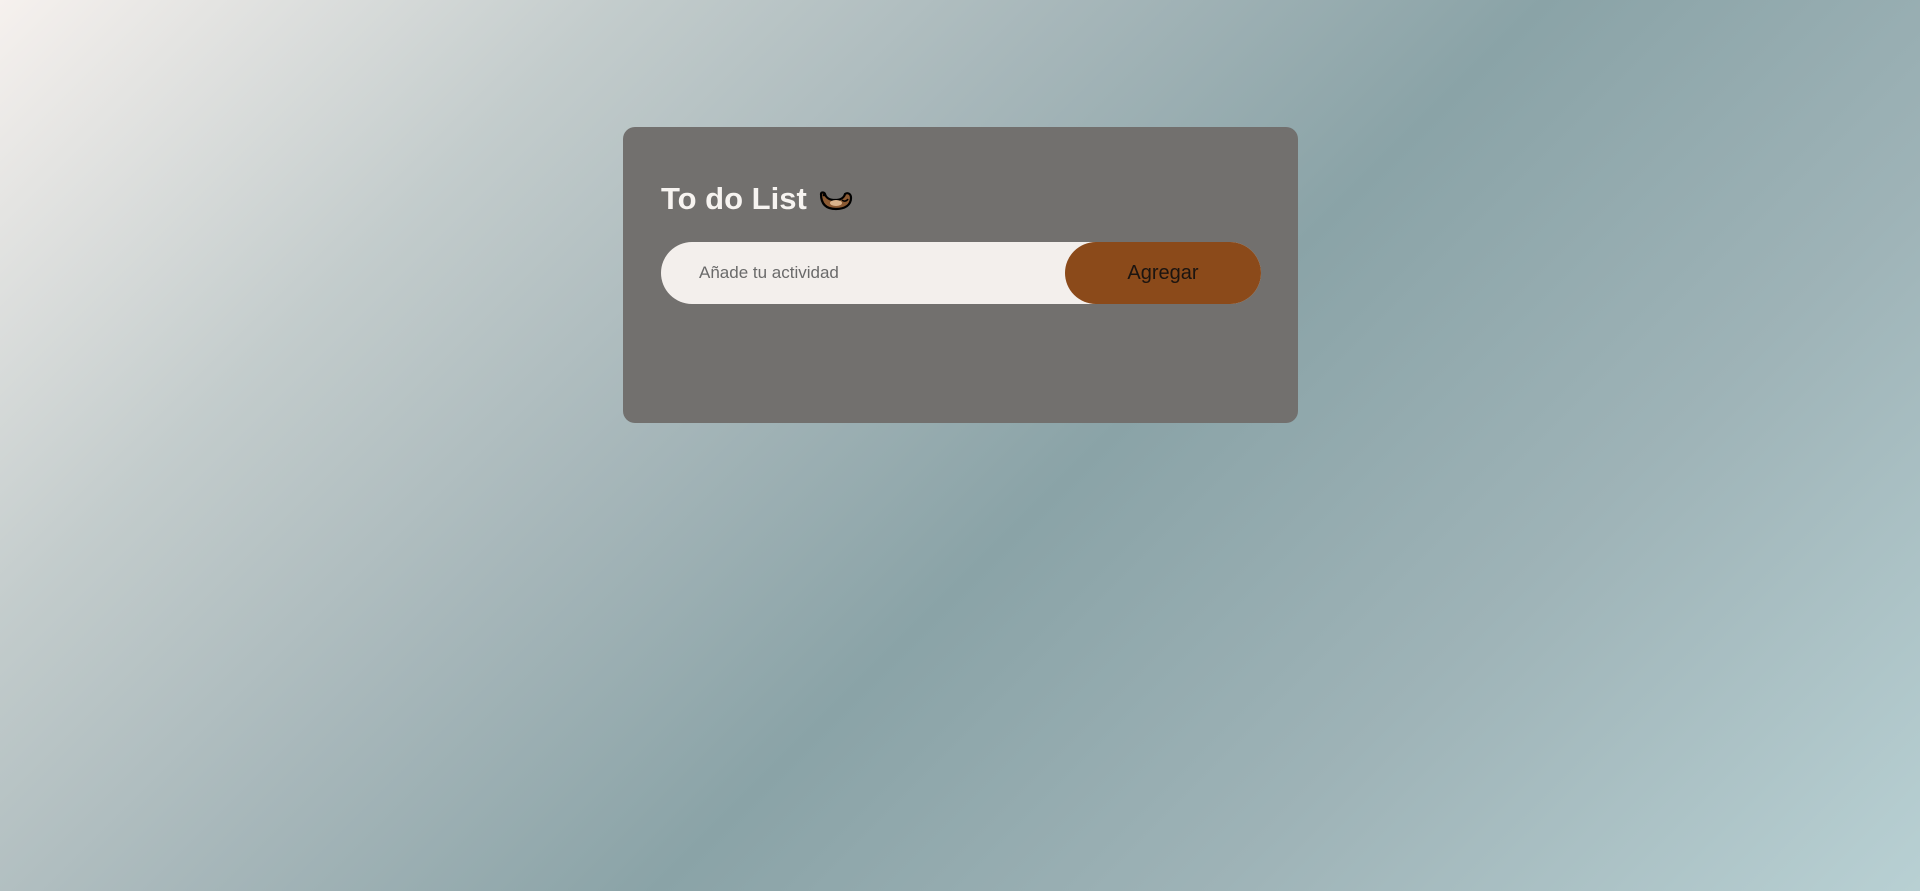  What do you see at coordinates (1163, 273) in the screenshot?
I see `add-task-button: Agregar` at bounding box center [1163, 273].